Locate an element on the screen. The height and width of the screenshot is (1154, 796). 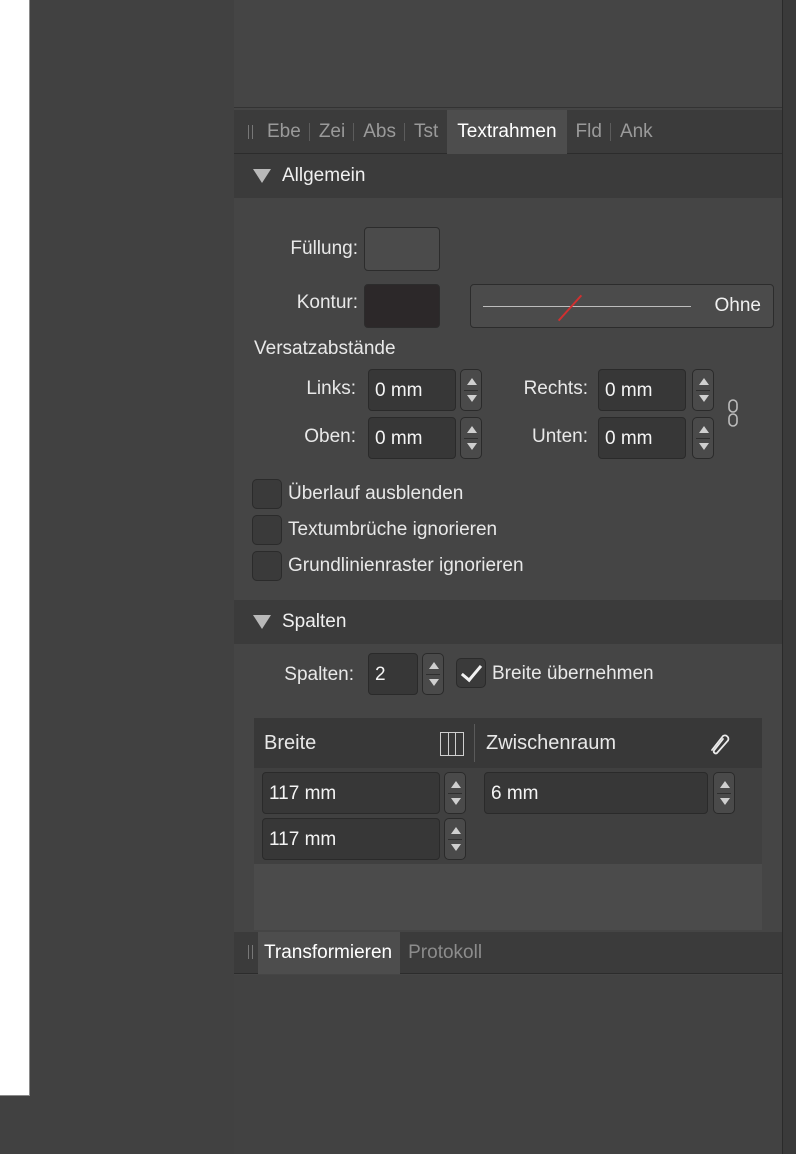
section-allgemein-title: Allgemein is located at coordinates (324, 175).